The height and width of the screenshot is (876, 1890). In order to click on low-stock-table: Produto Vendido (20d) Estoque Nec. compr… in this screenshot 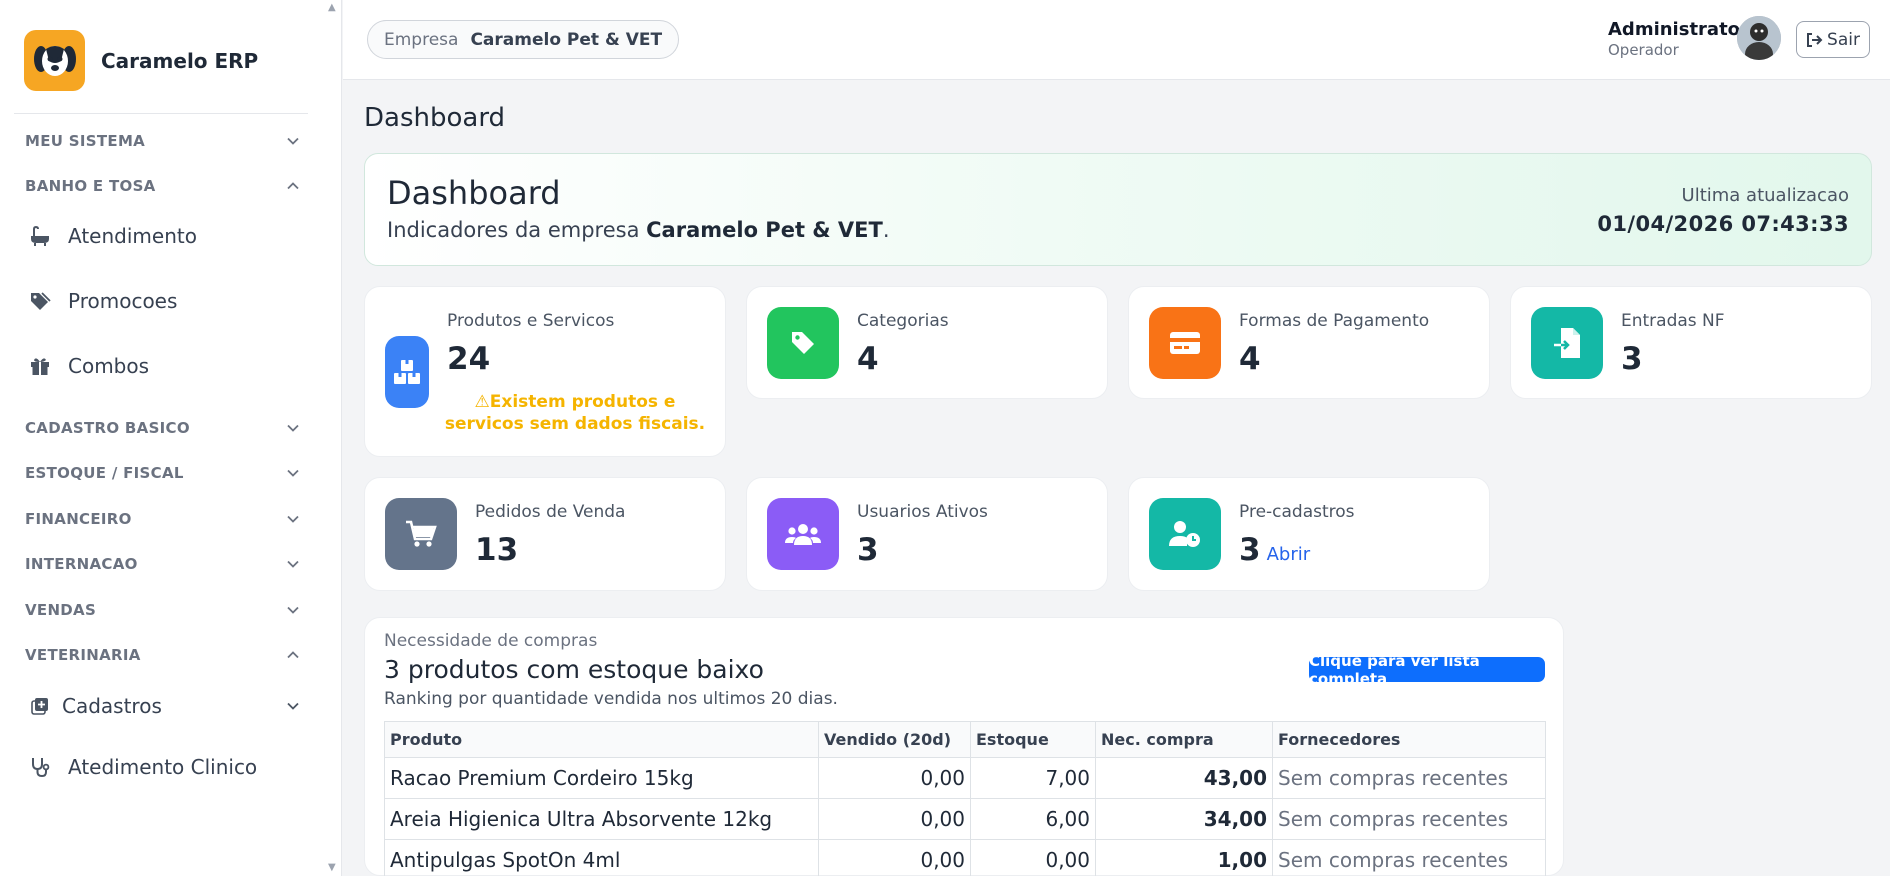, I will do `click(965, 798)`.